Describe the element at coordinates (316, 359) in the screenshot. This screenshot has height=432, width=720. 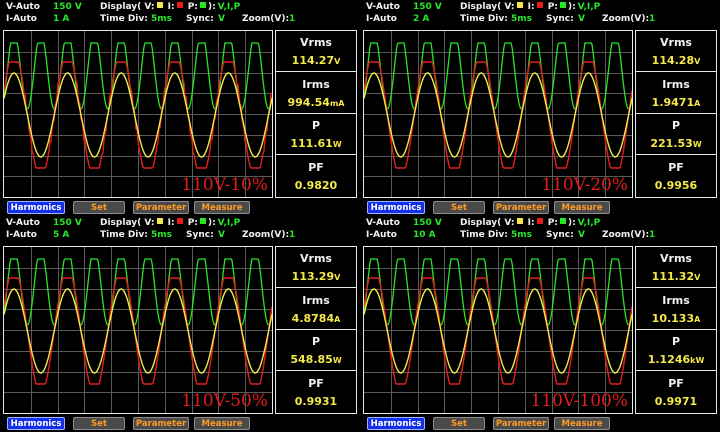
I see `power-value-row: 548.85W` at that location.